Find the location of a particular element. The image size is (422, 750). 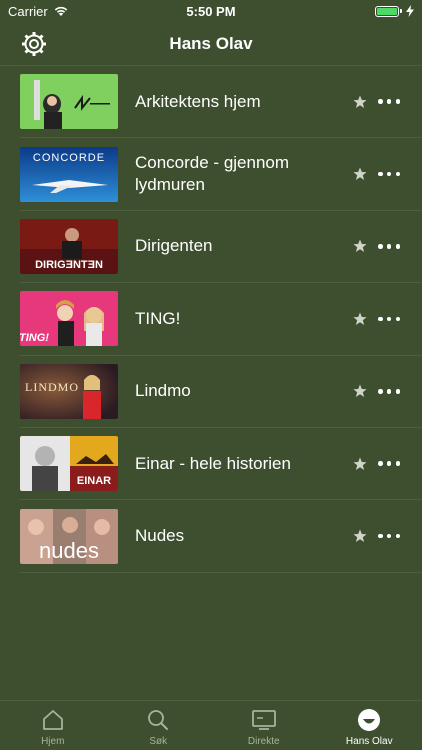

carrier-info: Carrier is located at coordinates (38, 11).